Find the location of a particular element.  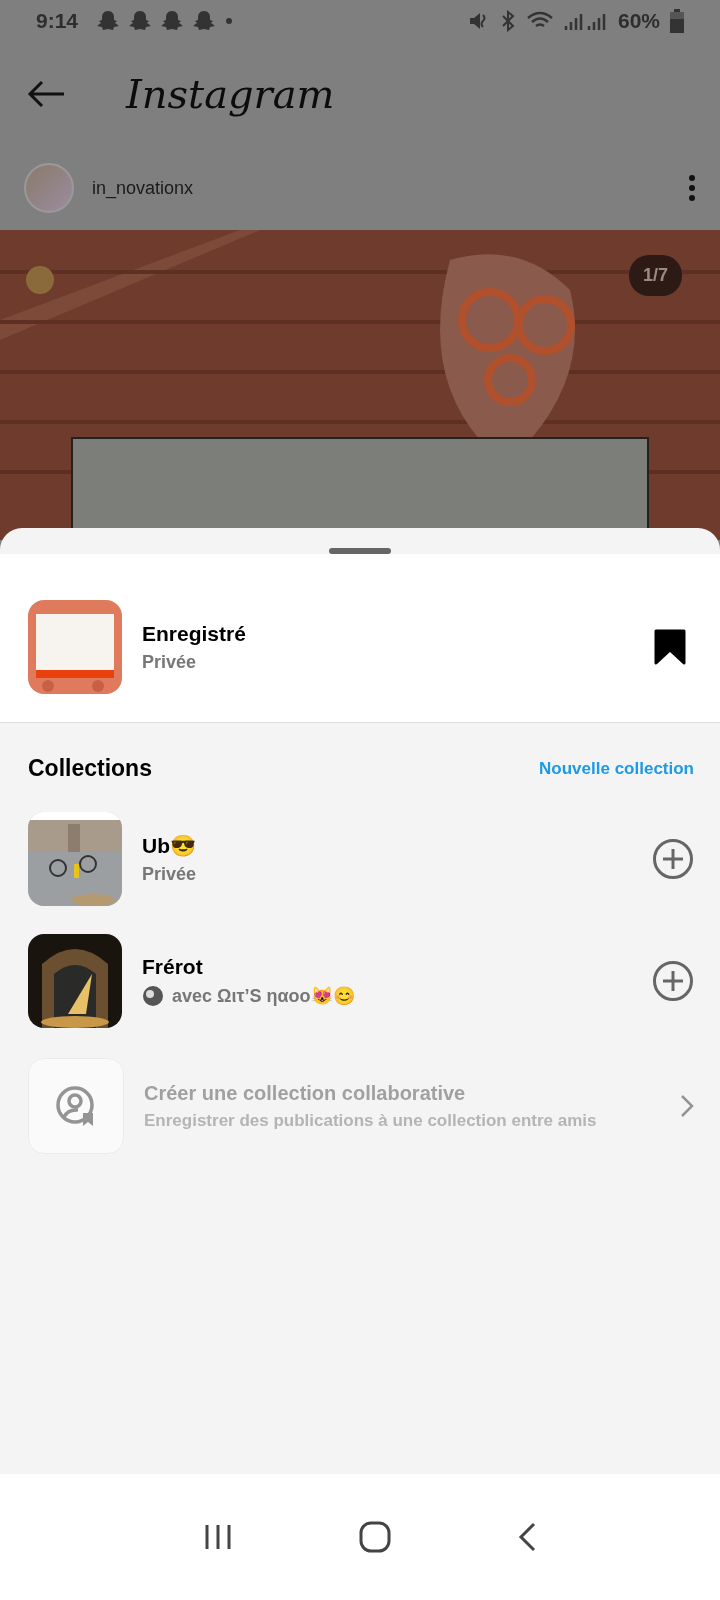

collab-subtitle: Enregistrer des publications à une collection entre amis is located at coordinates (371, 1120).